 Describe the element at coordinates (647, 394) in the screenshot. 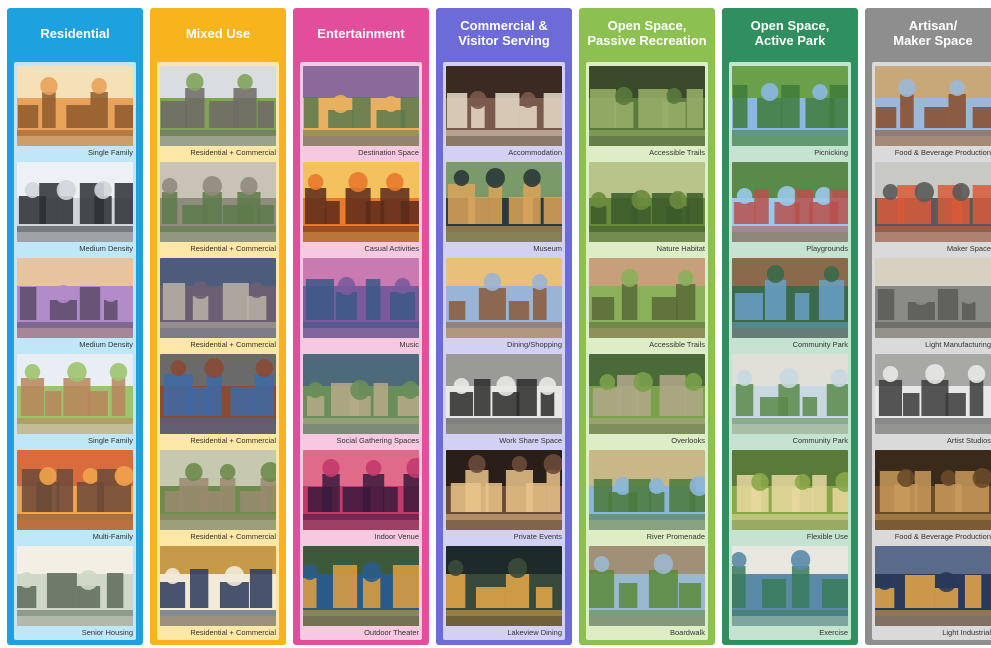

I see `photo-terraces` at that location.